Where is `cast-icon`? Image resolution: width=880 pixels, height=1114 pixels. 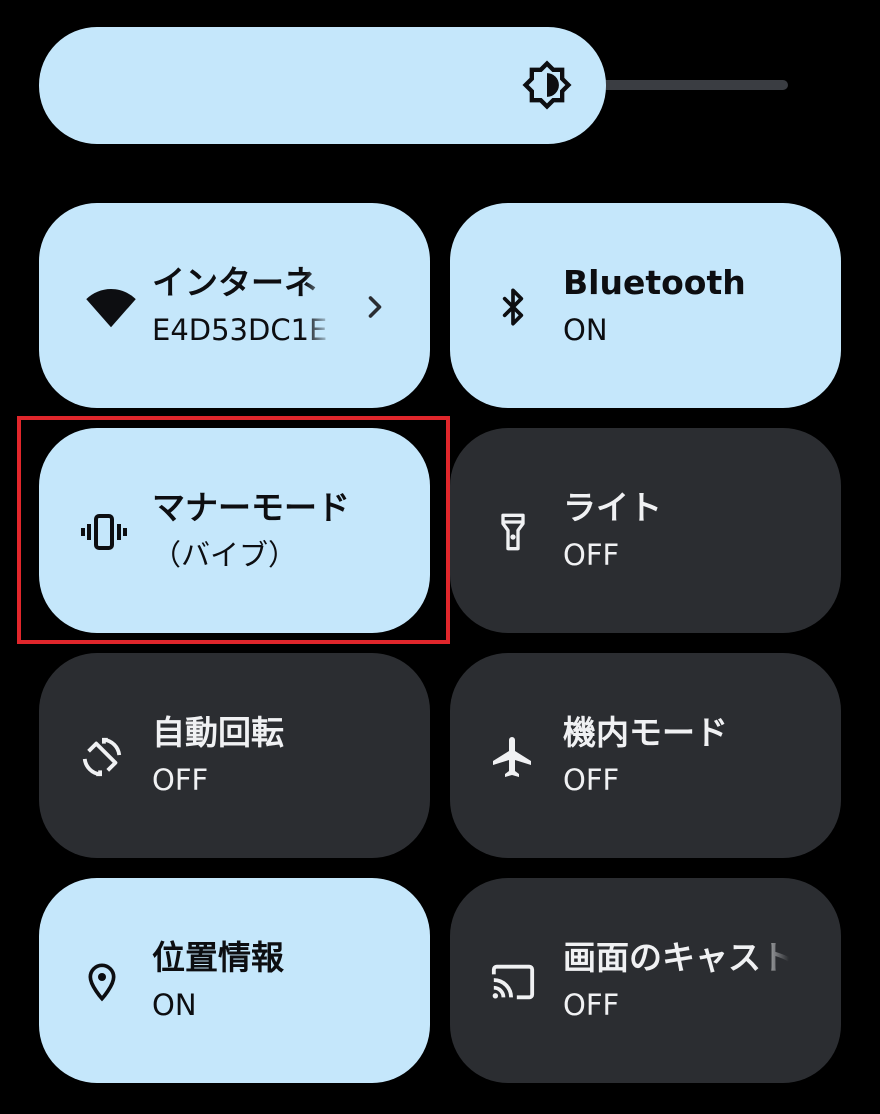
cast-icon is located at coordinates (513, 982).